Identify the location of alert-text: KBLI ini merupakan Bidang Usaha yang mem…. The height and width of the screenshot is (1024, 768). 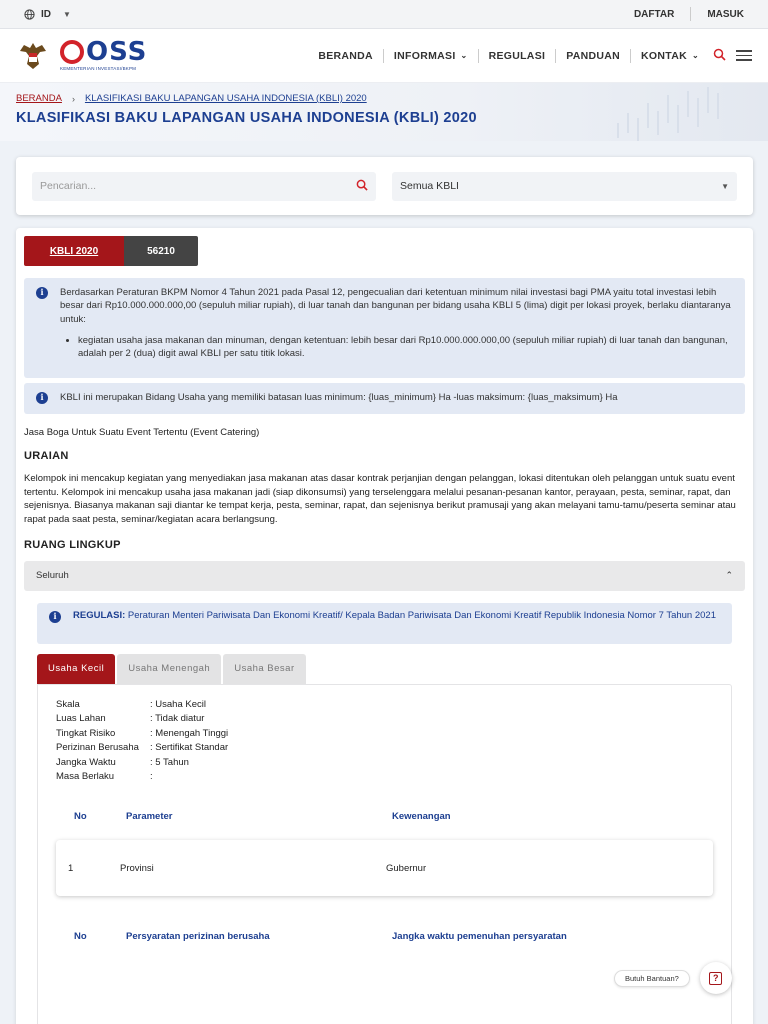
(339, 397).